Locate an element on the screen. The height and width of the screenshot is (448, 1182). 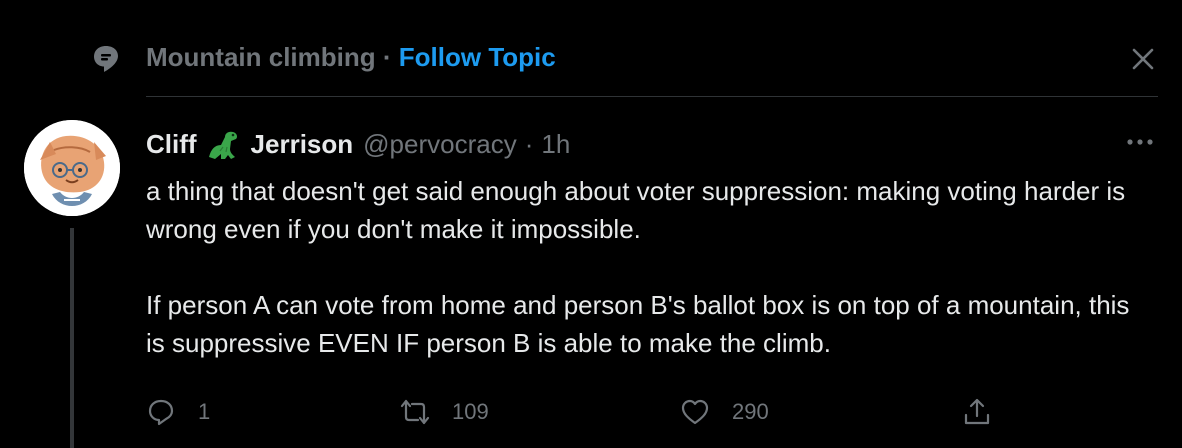
topic-label: Mountain climbing · Follow Topic is located at coordinates (351, 58).